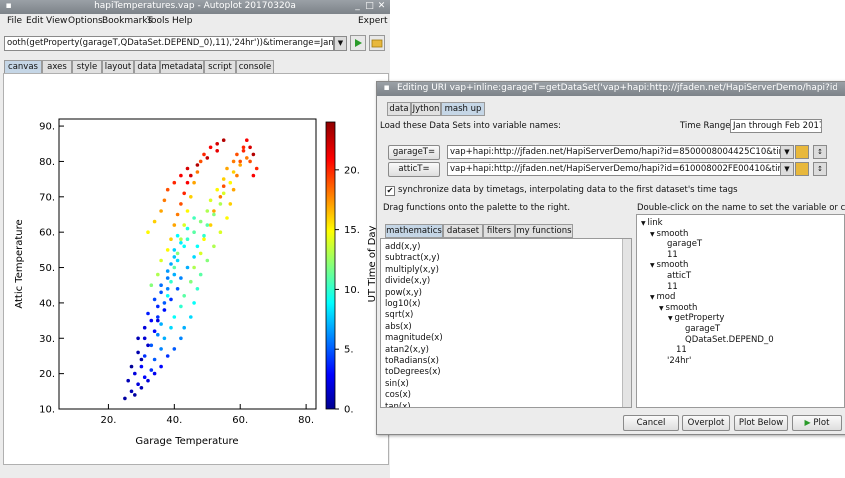  Describe the element at coordinates (679, 276) in the screenshot. I see `tree-node: atticT` at that location.